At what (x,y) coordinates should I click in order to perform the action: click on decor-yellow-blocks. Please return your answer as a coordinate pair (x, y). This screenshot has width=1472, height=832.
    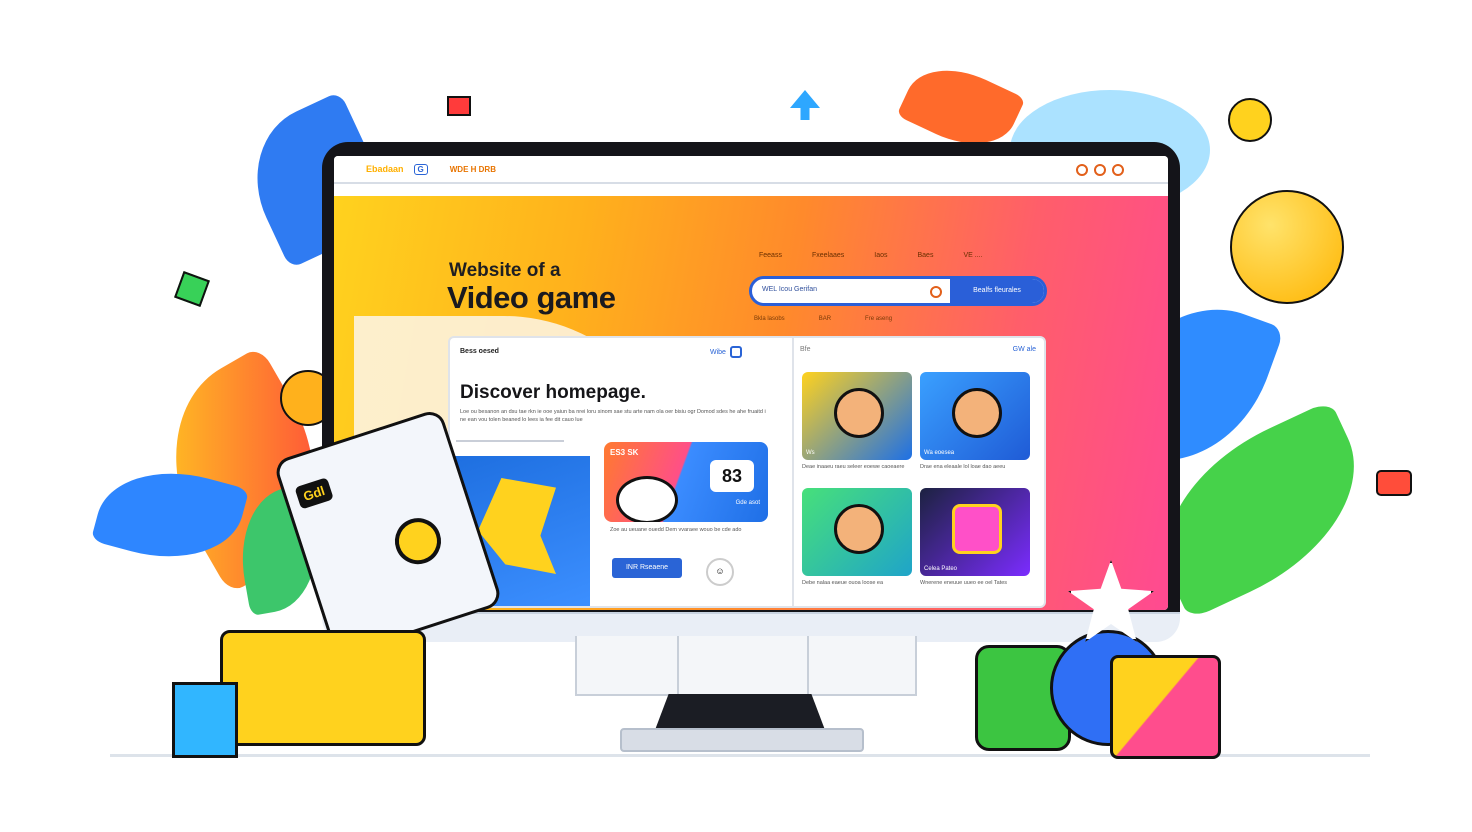
    Looking at the image, I should click on (323, 688).